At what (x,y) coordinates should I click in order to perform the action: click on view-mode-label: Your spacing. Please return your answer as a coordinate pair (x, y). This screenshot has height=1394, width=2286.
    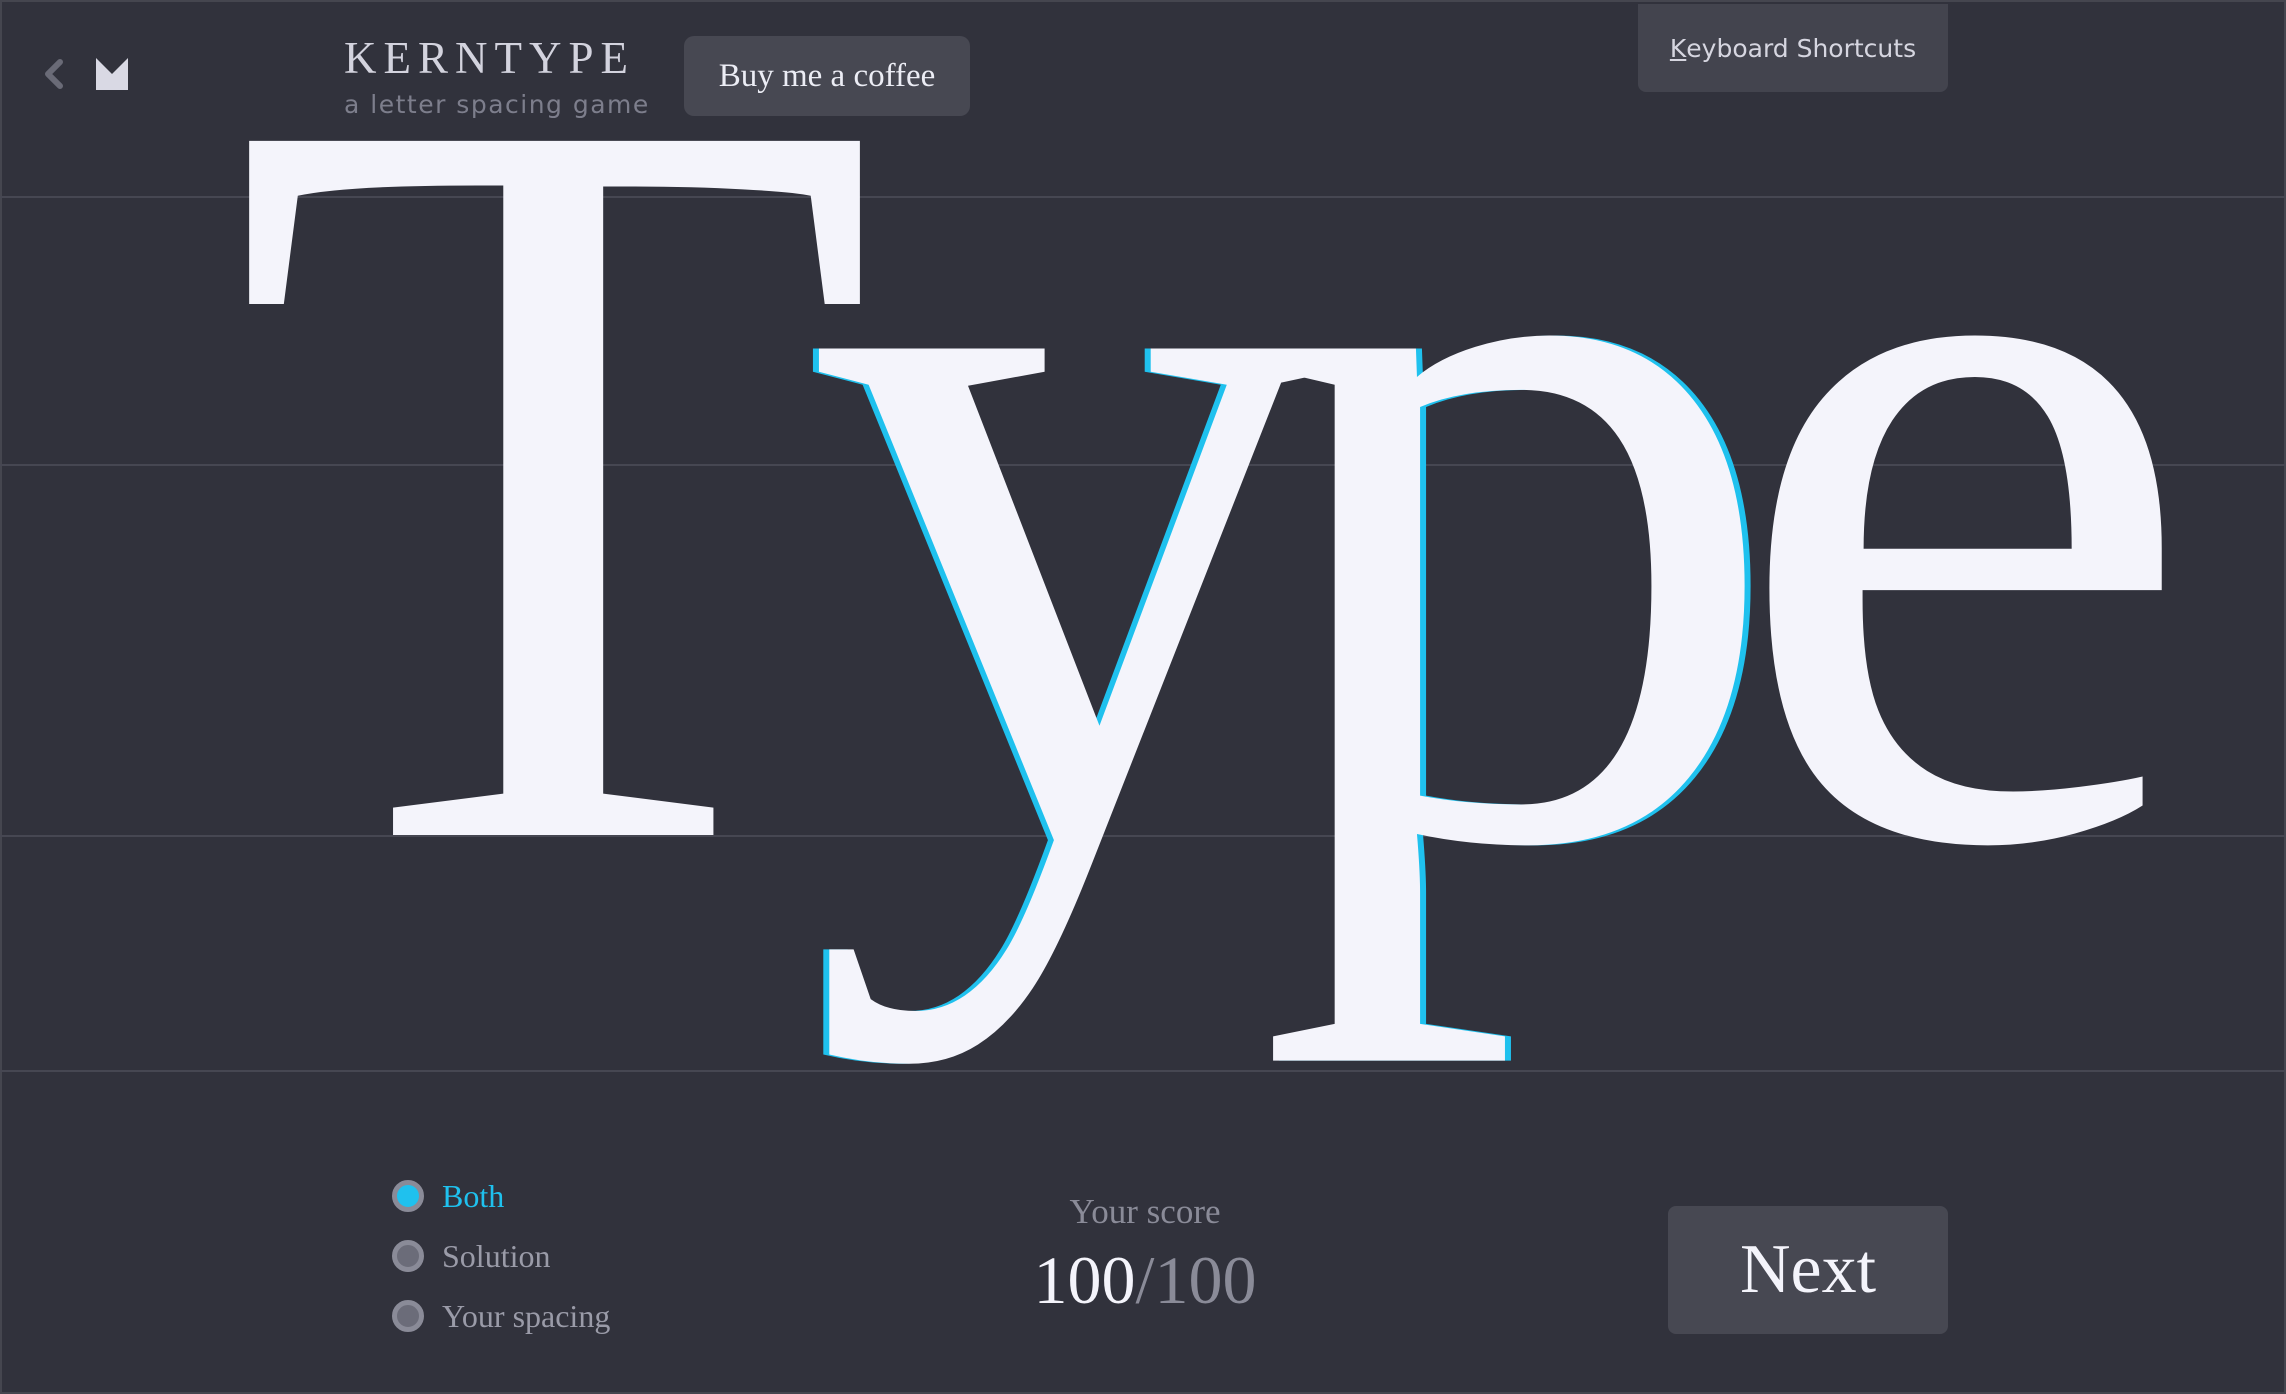
    Looking at the image, I should click on (526, 1315).